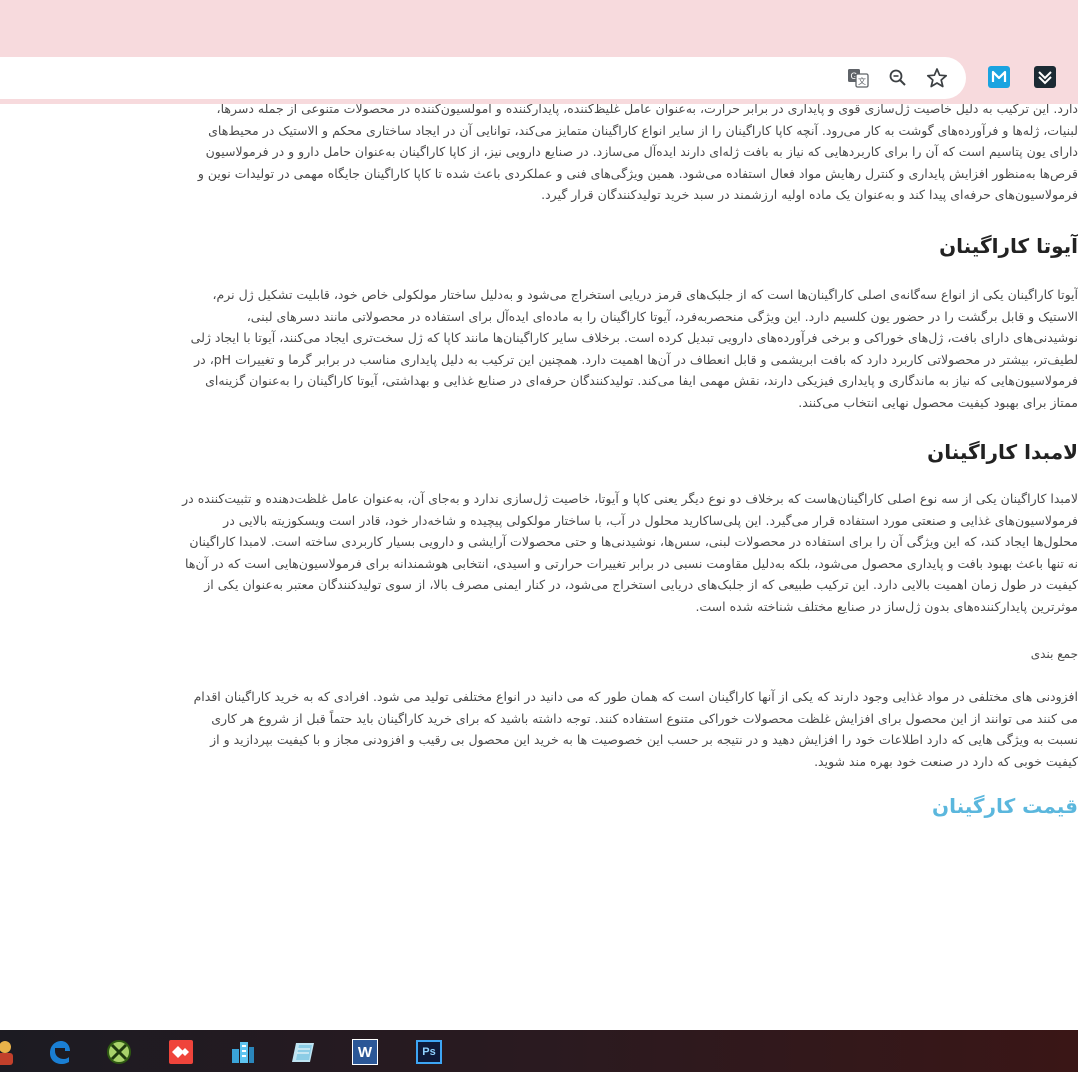 This screenshot has height=1072, width=1078. I want to click on summary-section: جمع بندی, so click(628, 655).